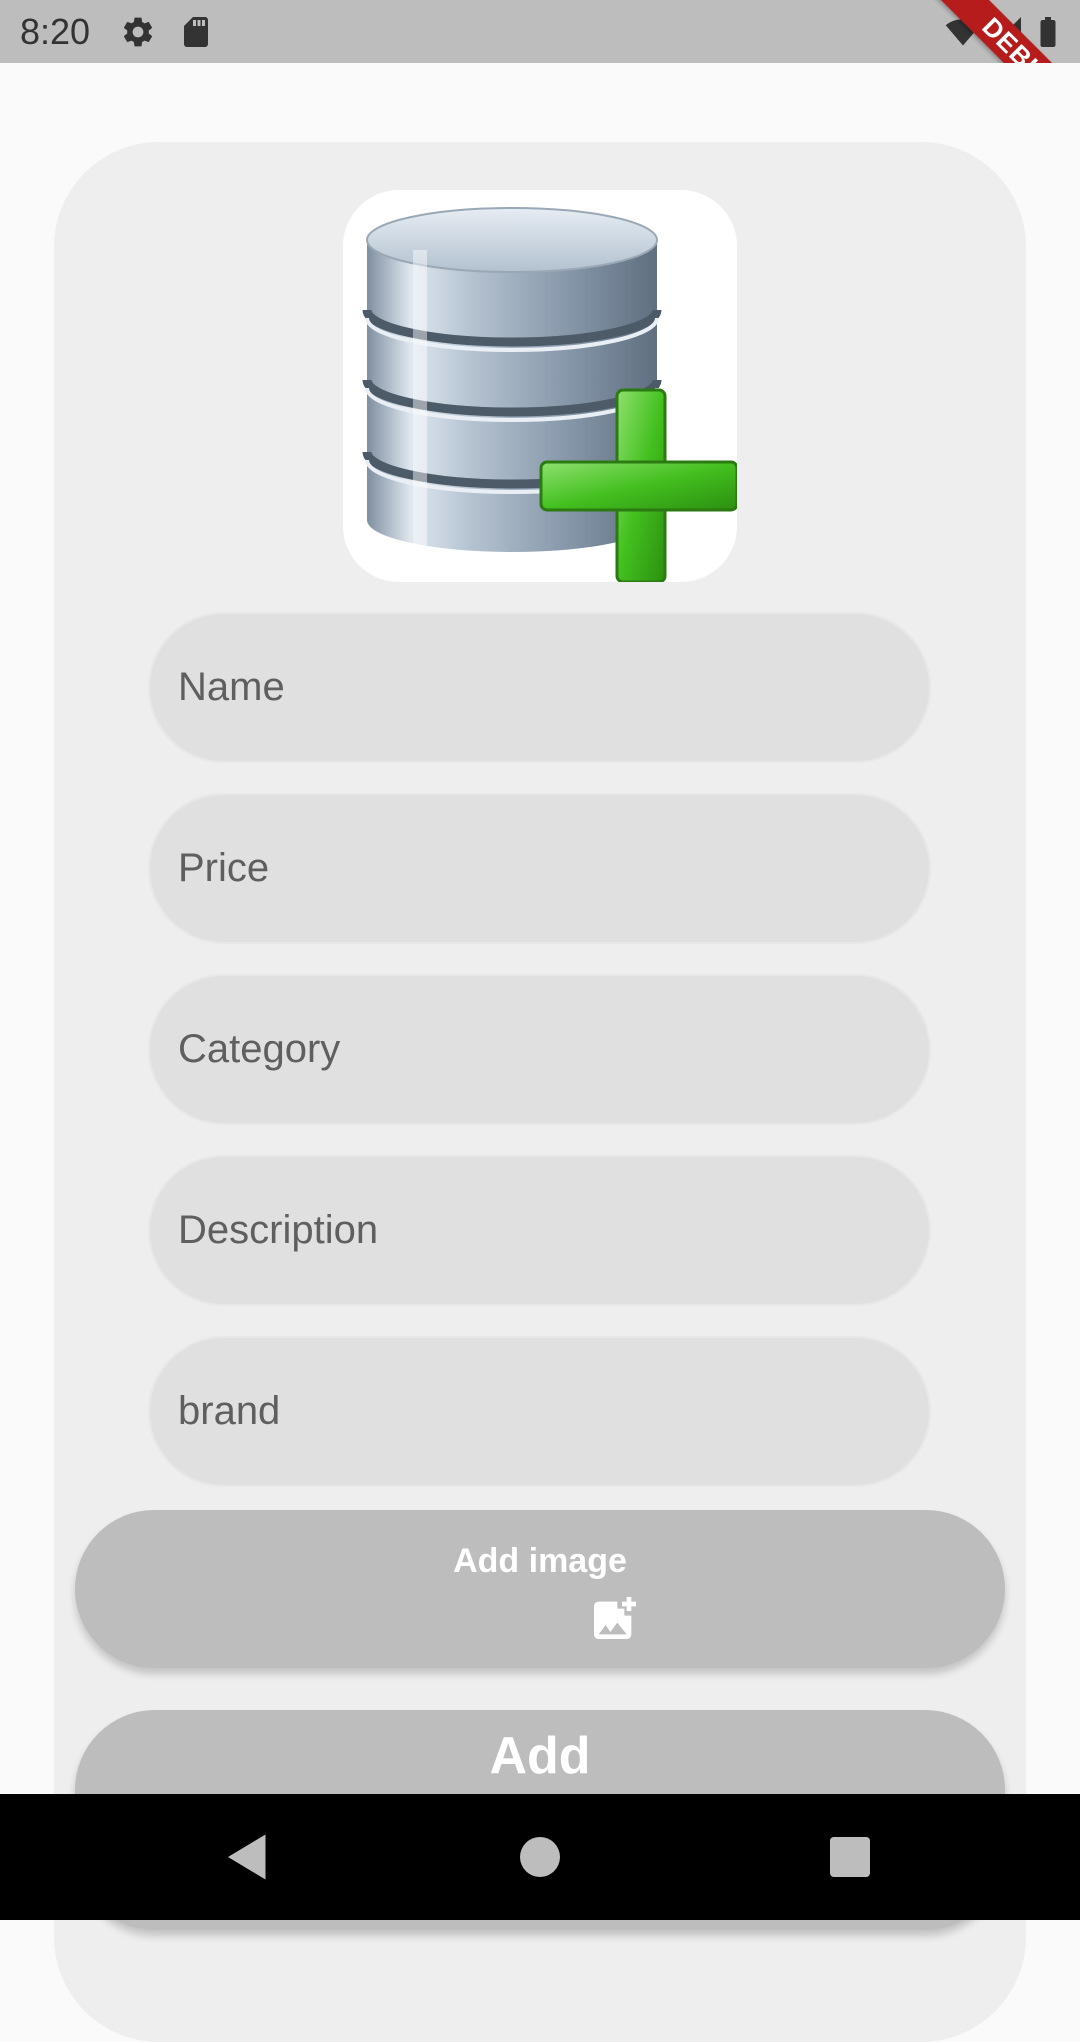  I want to click on home-icon, so click(540, 1857).